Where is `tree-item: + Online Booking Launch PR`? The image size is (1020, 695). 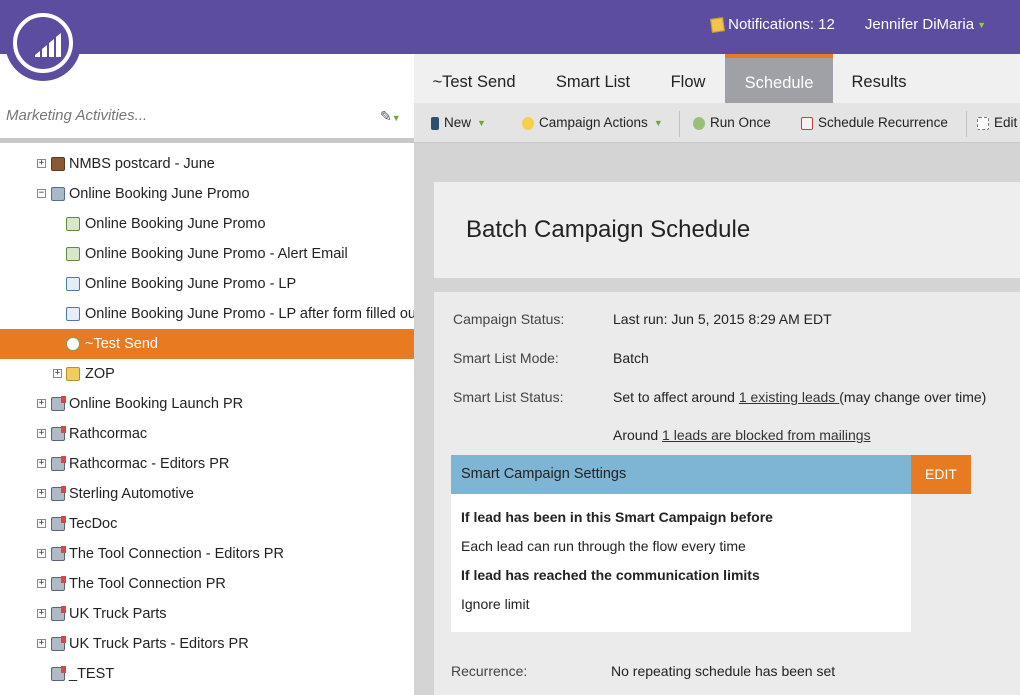 tree-item: + Online Booking Launch PR is located at coordinates (207, 404).